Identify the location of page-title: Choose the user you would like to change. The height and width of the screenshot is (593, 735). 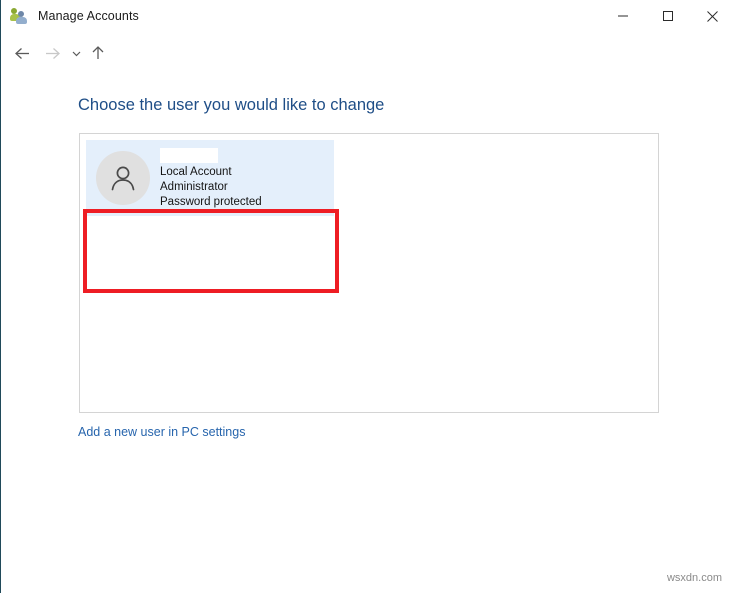
(231, 105).